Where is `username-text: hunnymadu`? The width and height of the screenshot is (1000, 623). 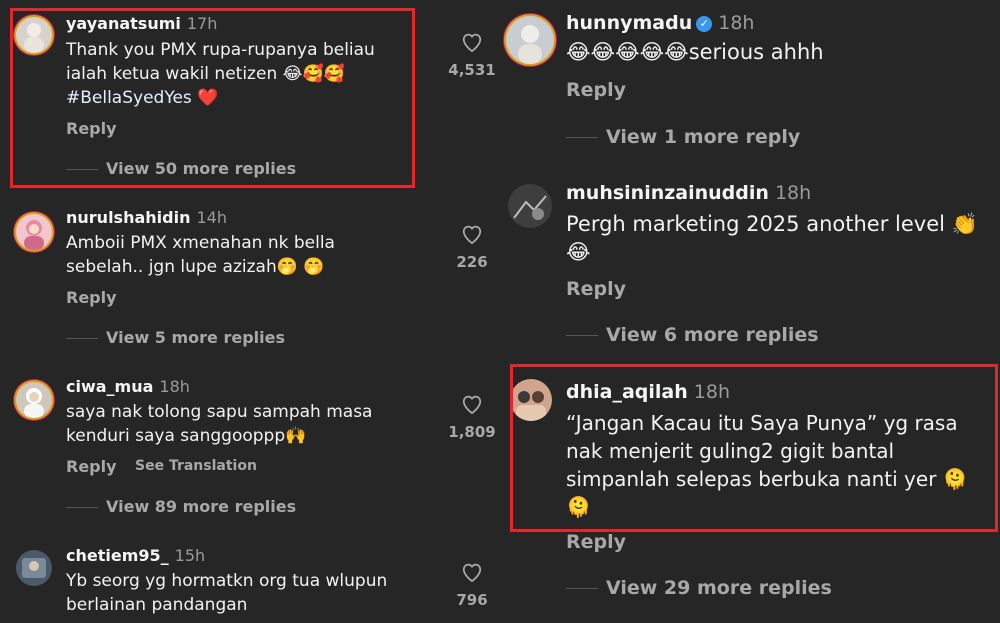 username-text: hunnymadu is located at coordinates (629, 23).